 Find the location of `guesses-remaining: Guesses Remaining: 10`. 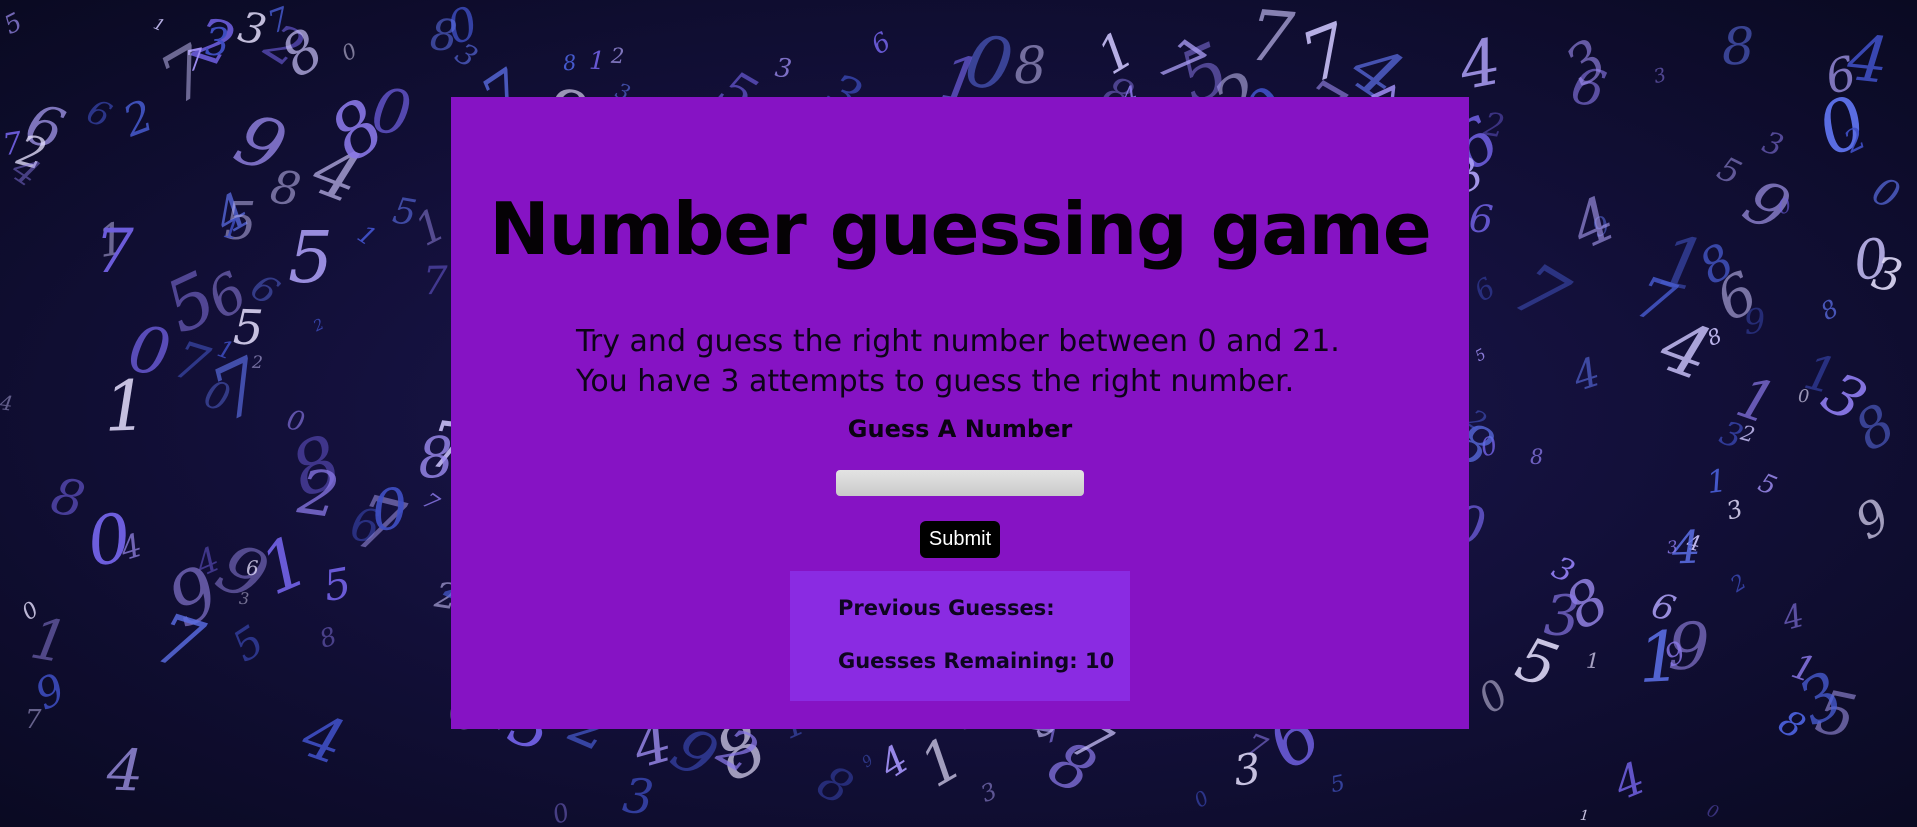

guesses-remaining: Guesses Remaining: 10 is located at coordinates (976, 661).